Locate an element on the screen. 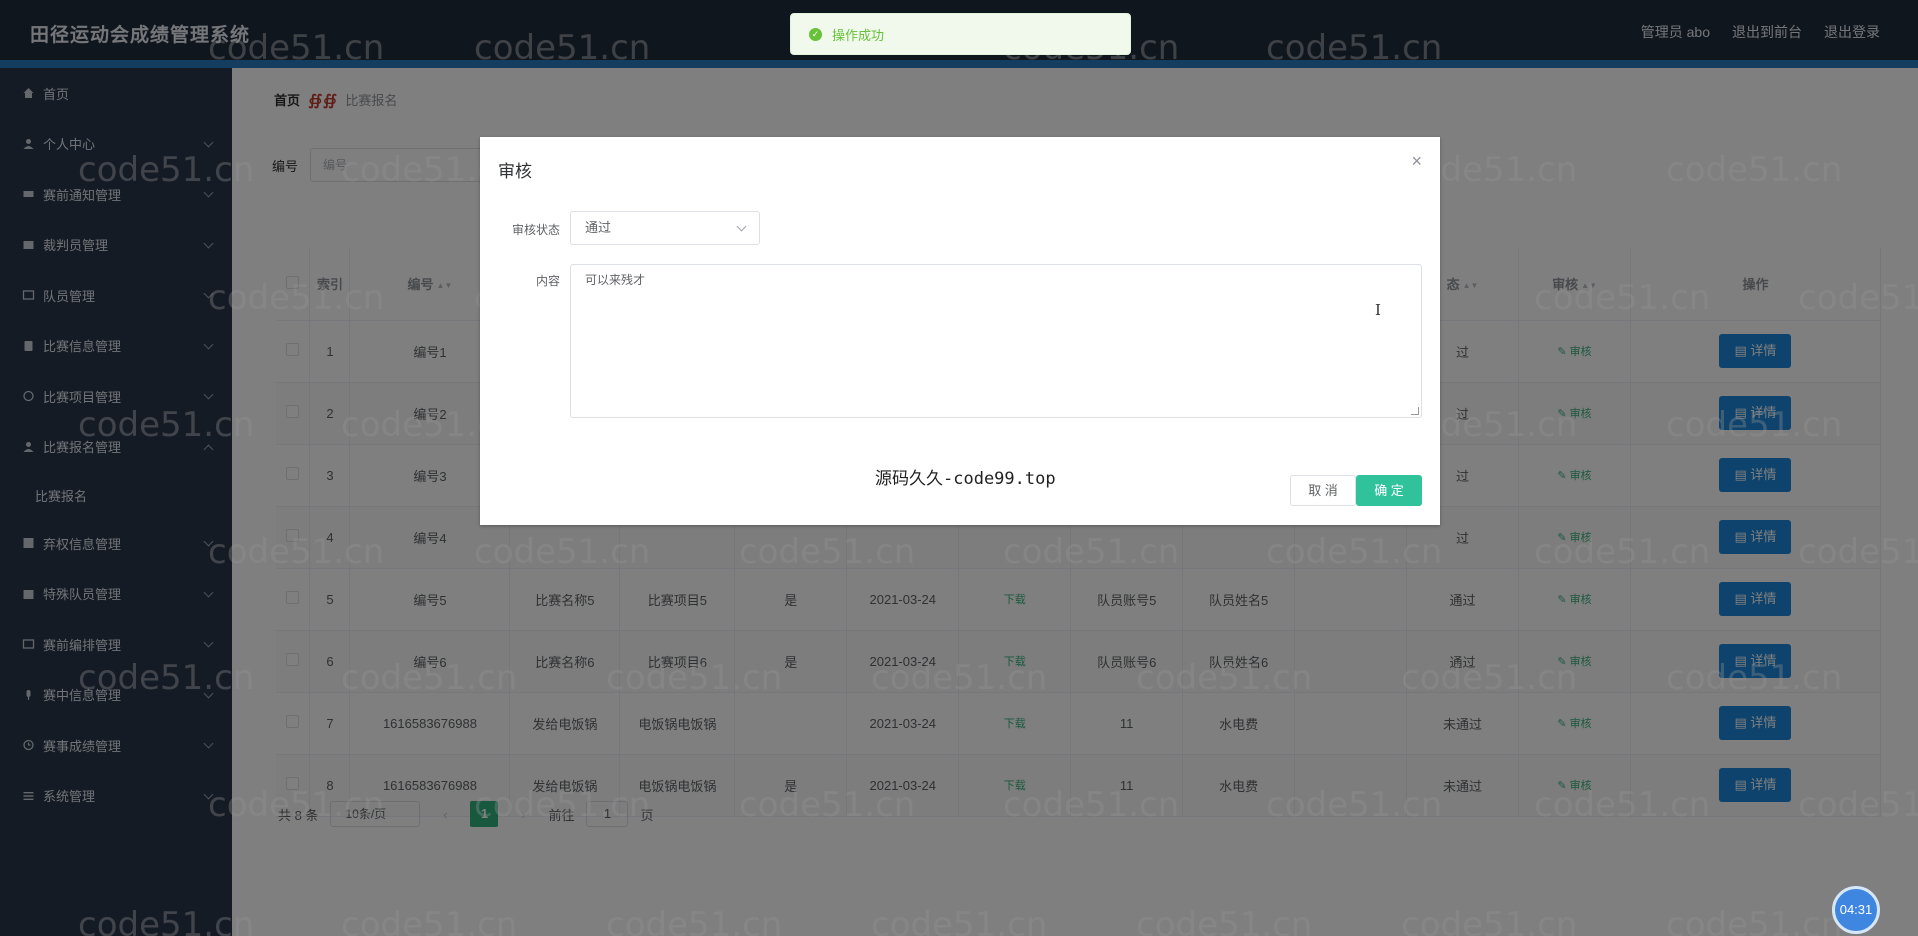 The width and height of the screenshot is (1918, 936). resize-handle is located at coordinates (1415, 411).